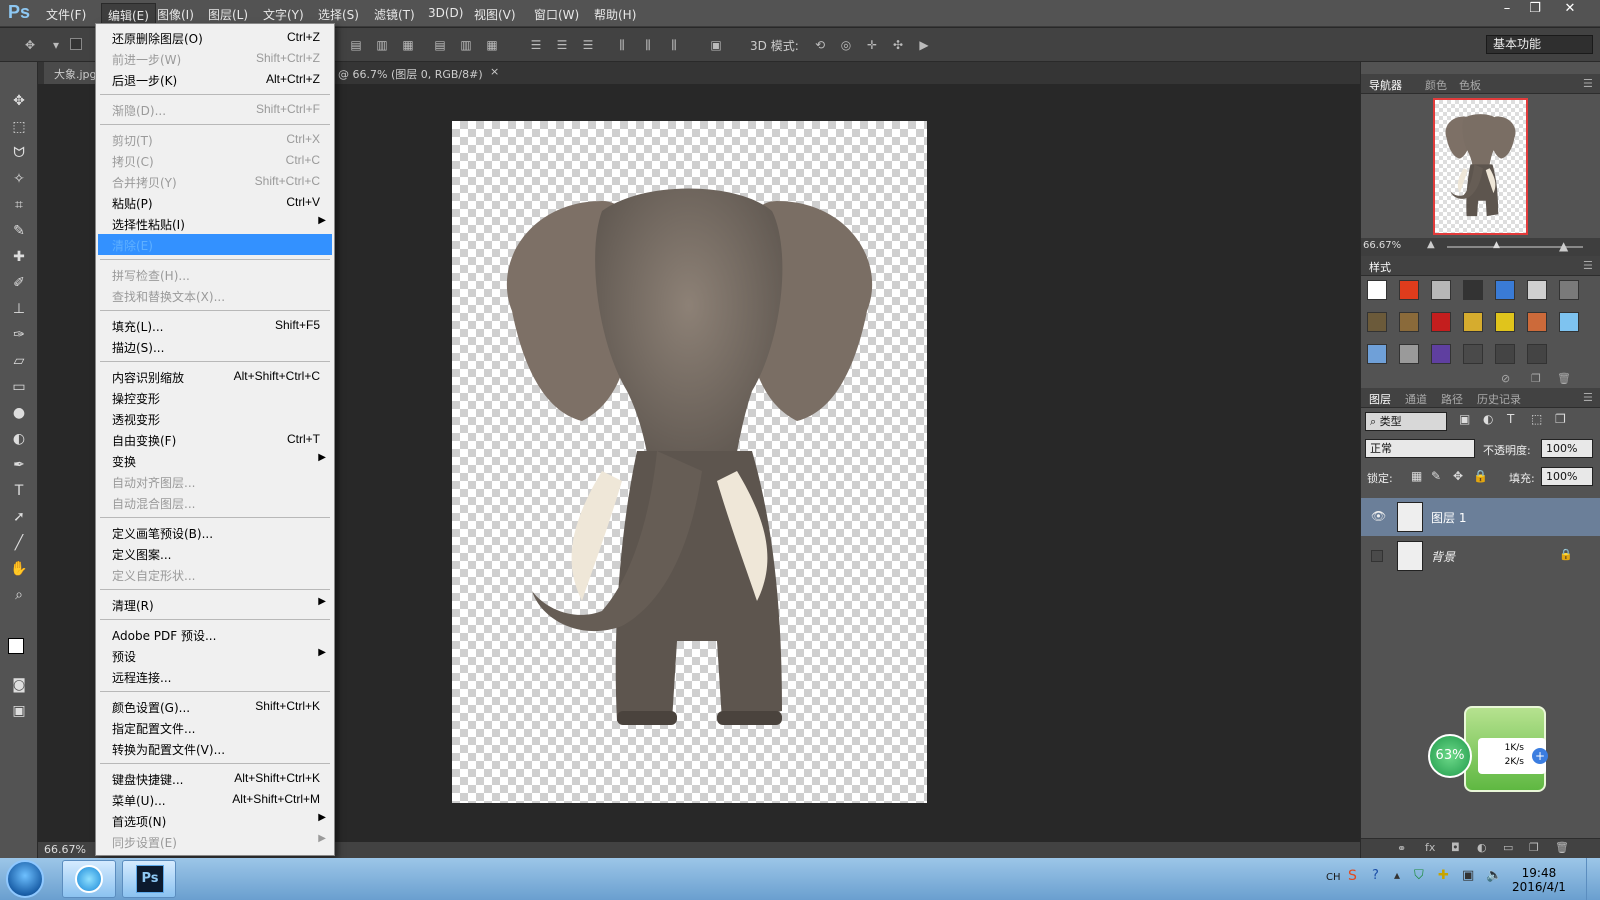  Describe the element at coordinates (19, 153) in the screenshot. I see `lasso-tool-icon: ᗢ` at that location.